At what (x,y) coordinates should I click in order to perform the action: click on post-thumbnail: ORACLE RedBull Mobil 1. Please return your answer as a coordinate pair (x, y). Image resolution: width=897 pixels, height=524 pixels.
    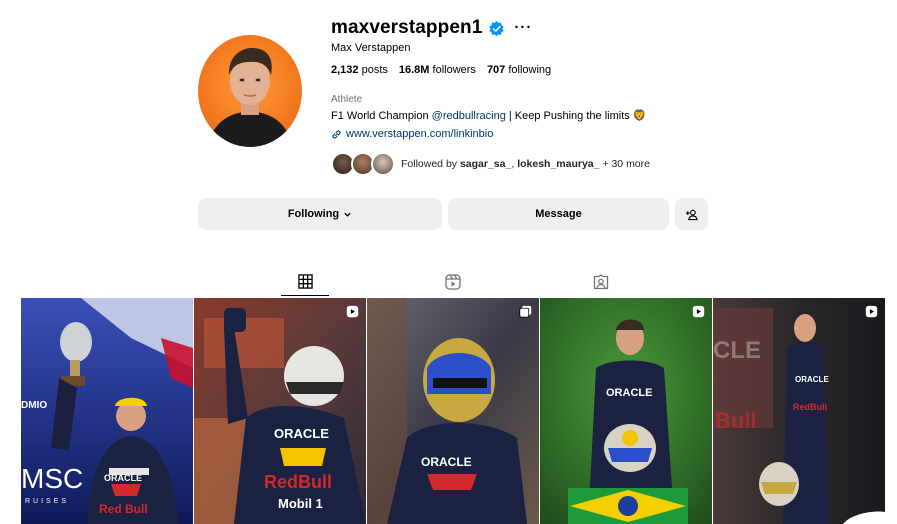
    Looking at the image, I should click on (280, 411).